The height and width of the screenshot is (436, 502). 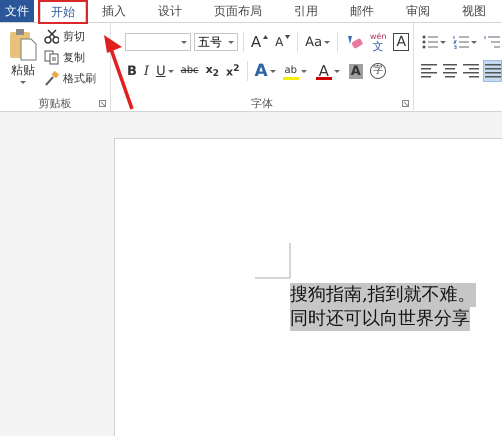 I want to click on text-effect-button: A, so click(x=265, y=71).